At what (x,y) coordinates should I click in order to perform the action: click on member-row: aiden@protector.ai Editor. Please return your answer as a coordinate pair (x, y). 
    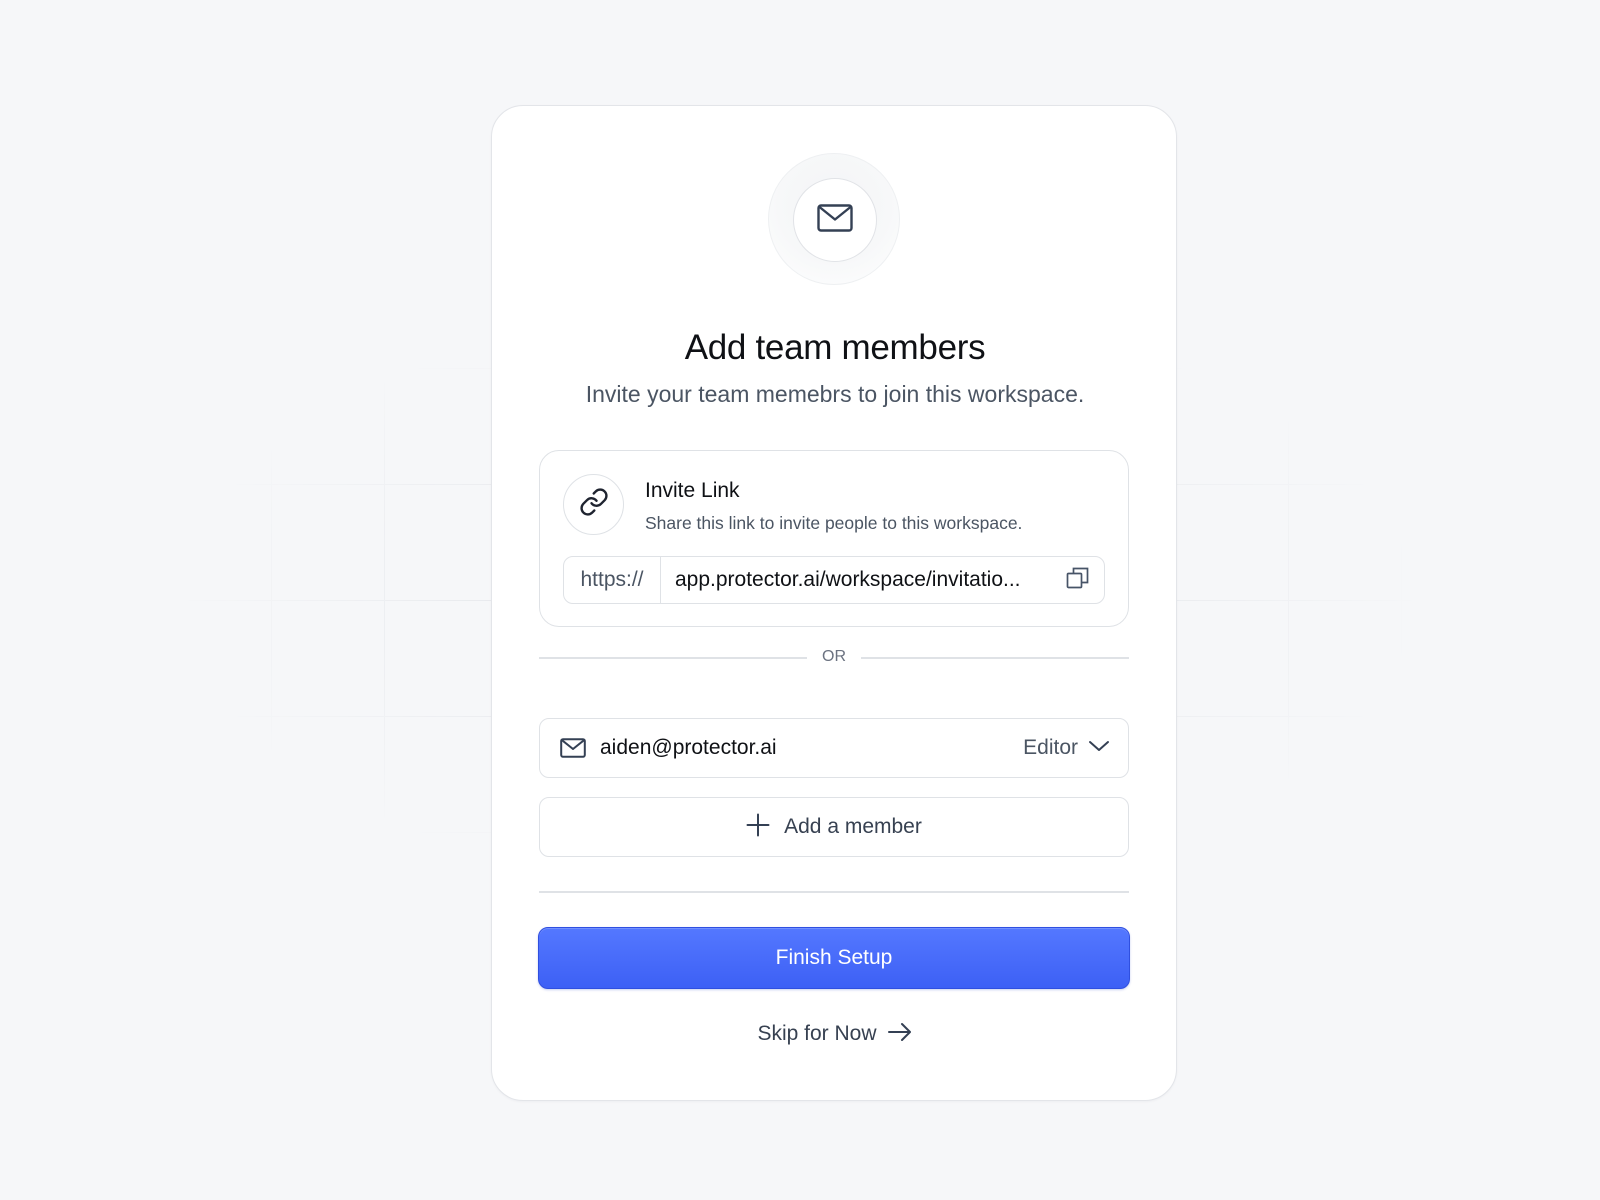
    Looking at the image, I should click on (834, 748).